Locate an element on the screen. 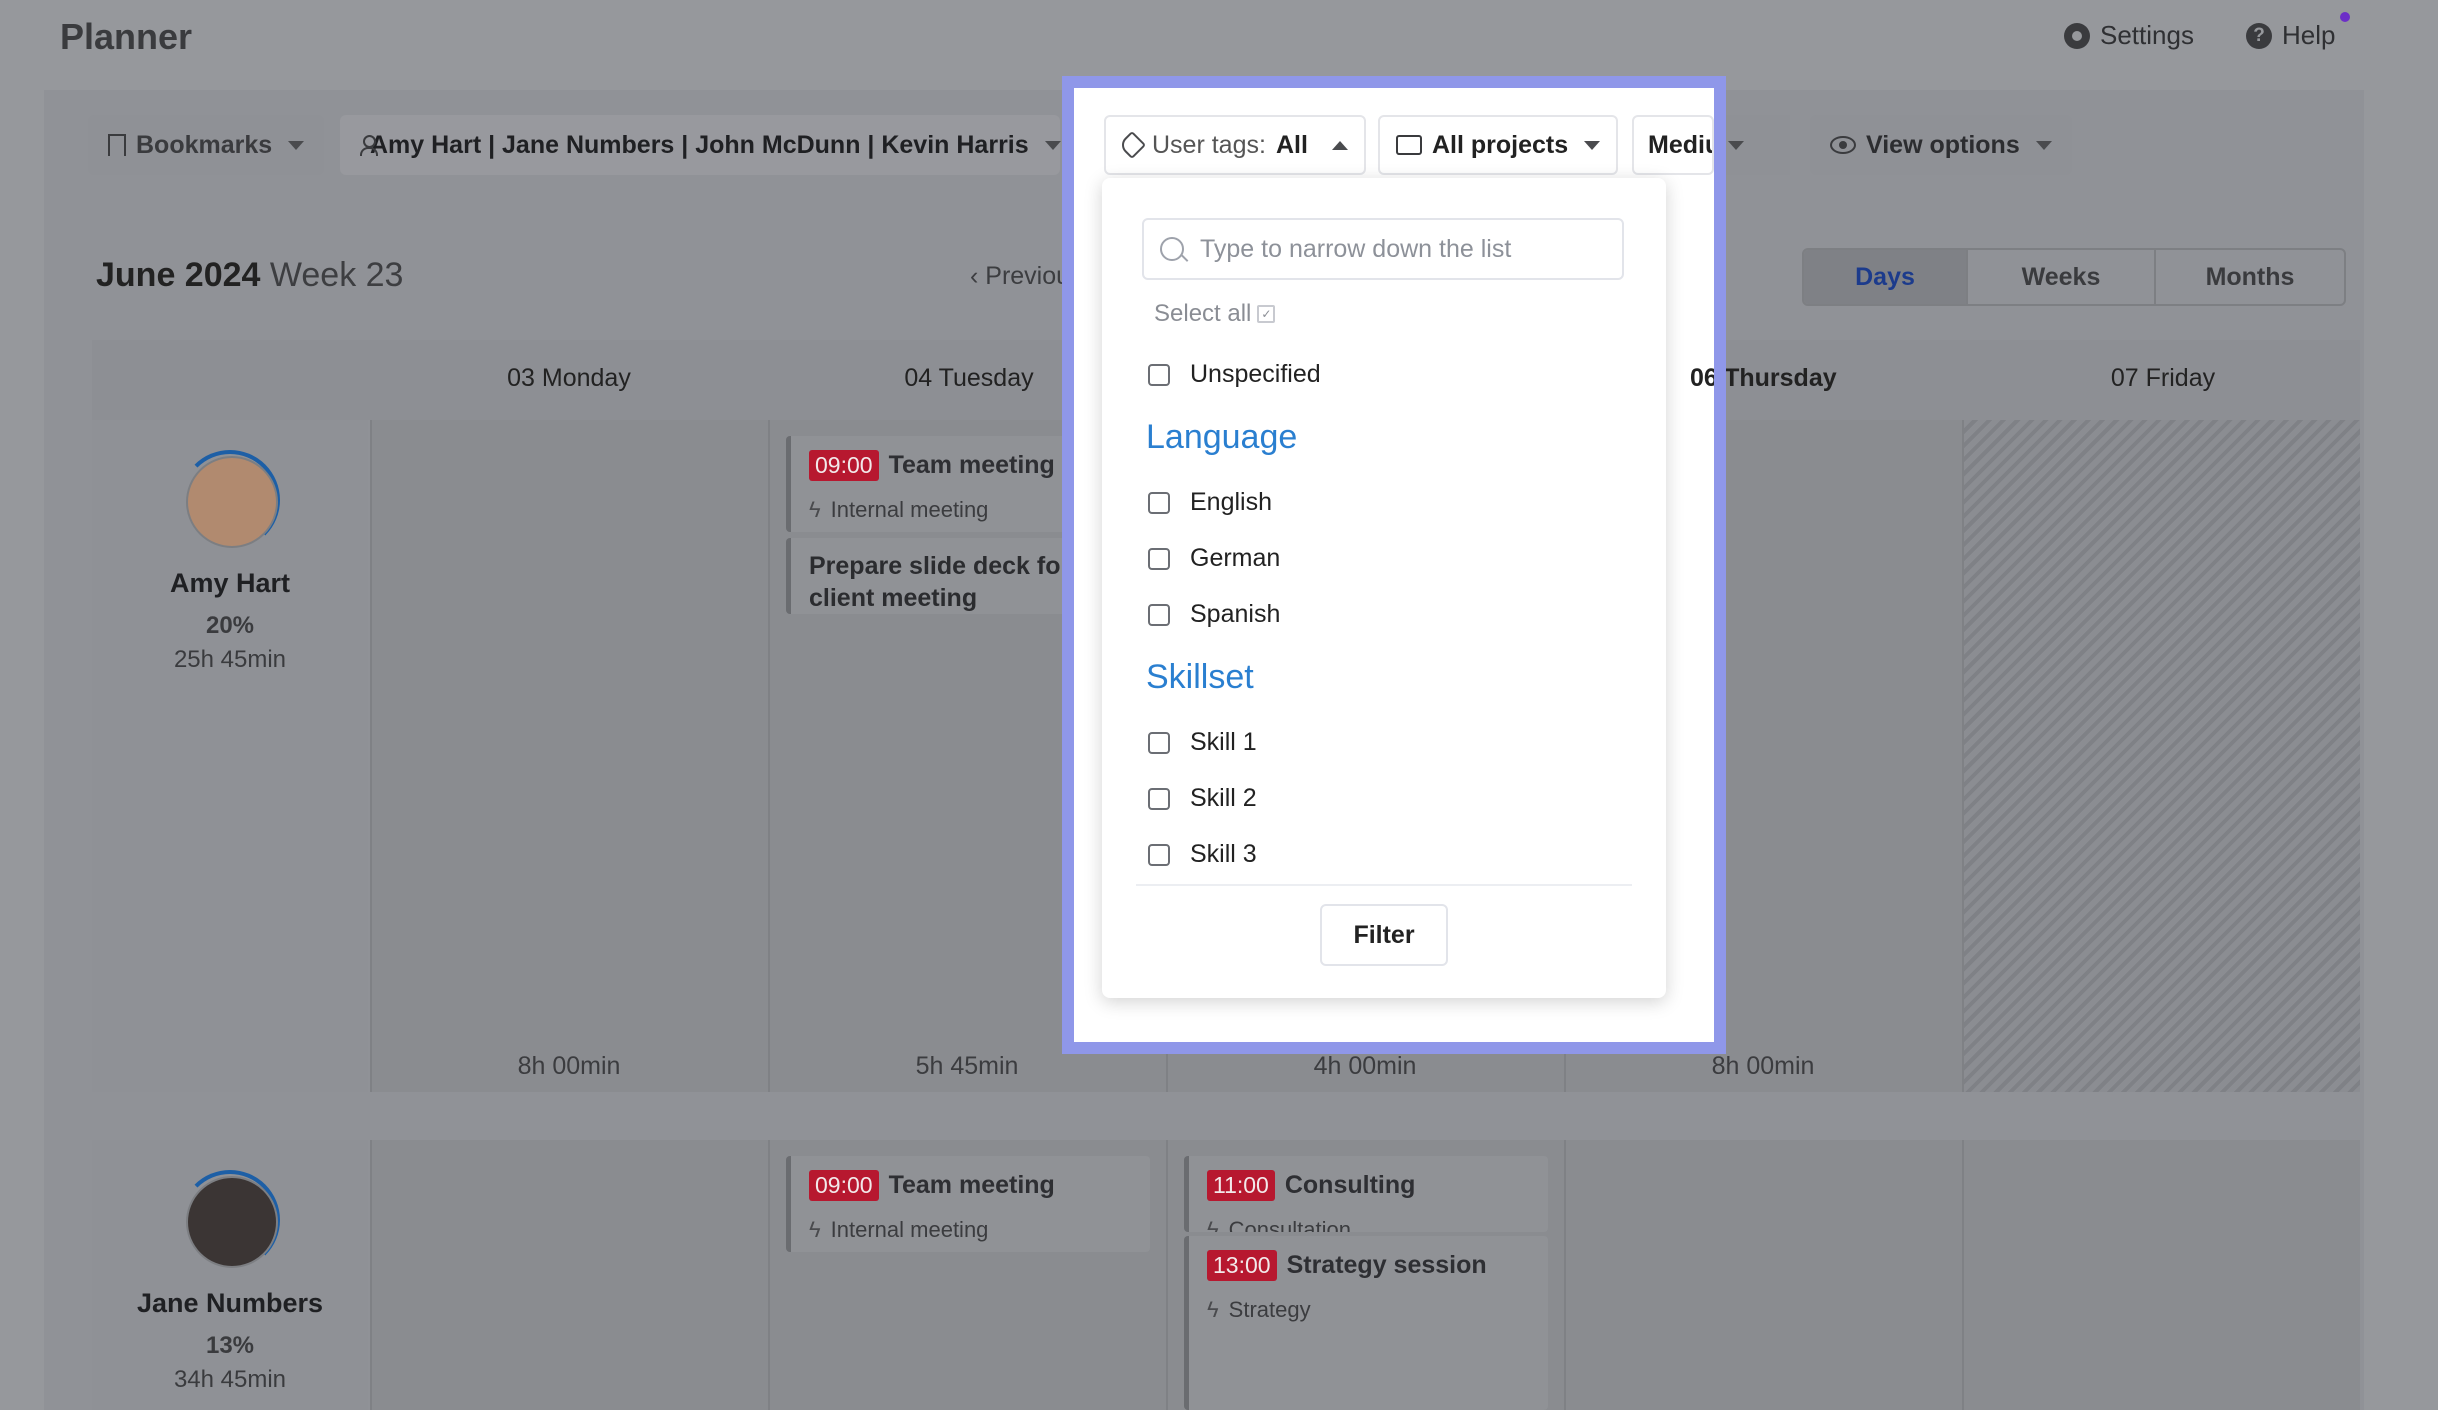 The height and width of the screenshot is (1410, 2438). event-title: Consulting is located at coordinates (1350, 1185).